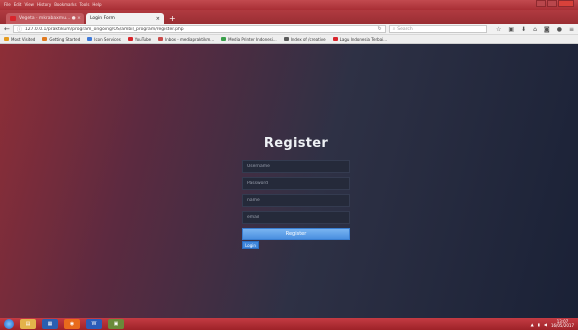 Image resolution: width=578 pixels, height=330 pixels. Describe the element at coordinates (571, 29) in the screenshot. I see `hamburger-menu-icon: ≡` at that location.